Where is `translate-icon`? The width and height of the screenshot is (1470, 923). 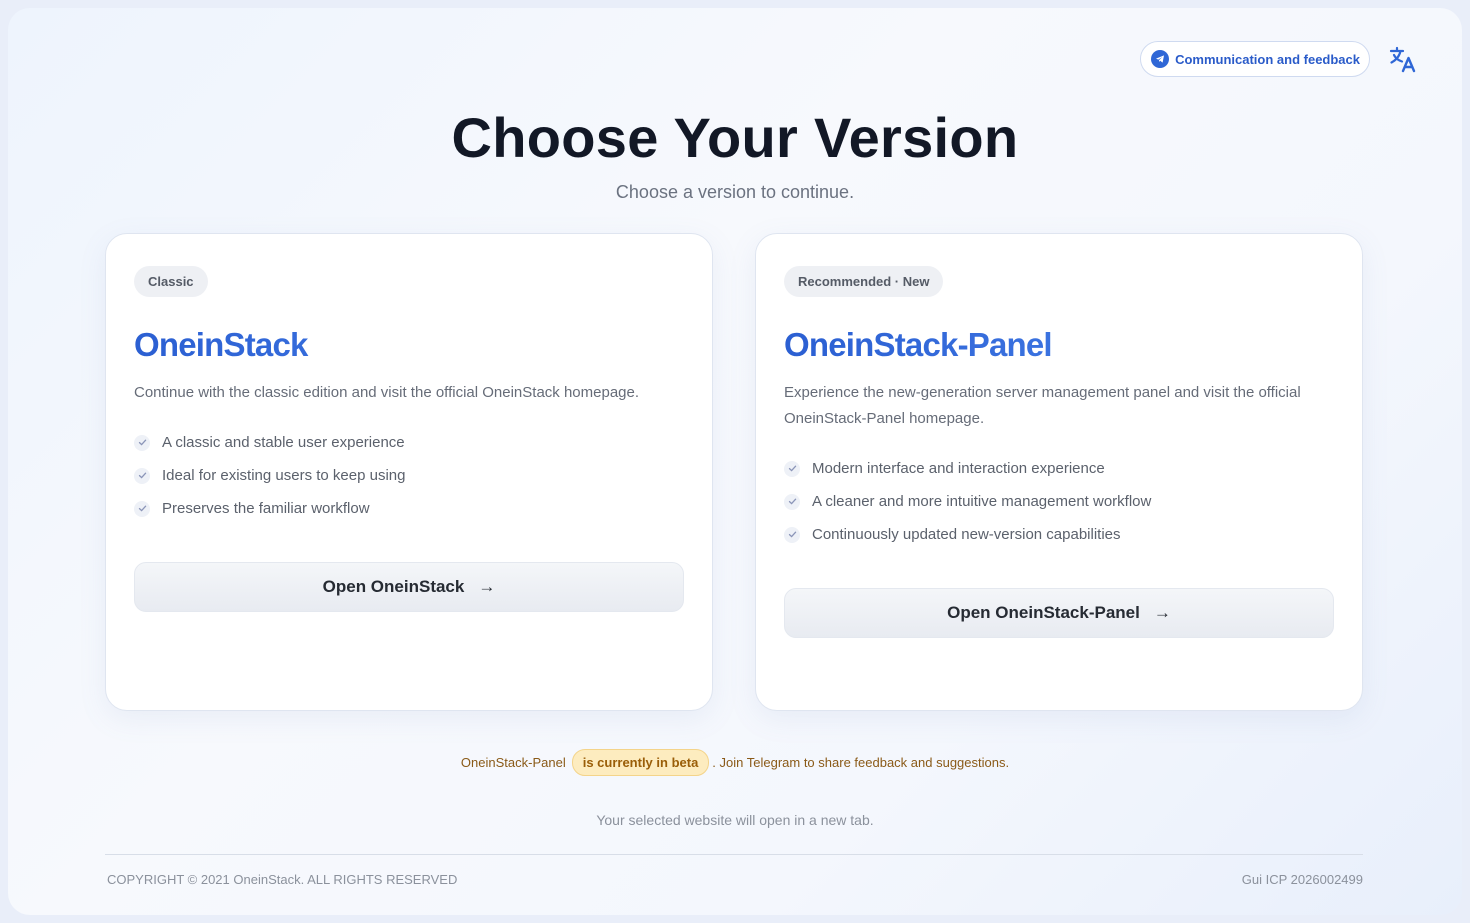 translate-icon is located at coordinates (1403, 59).